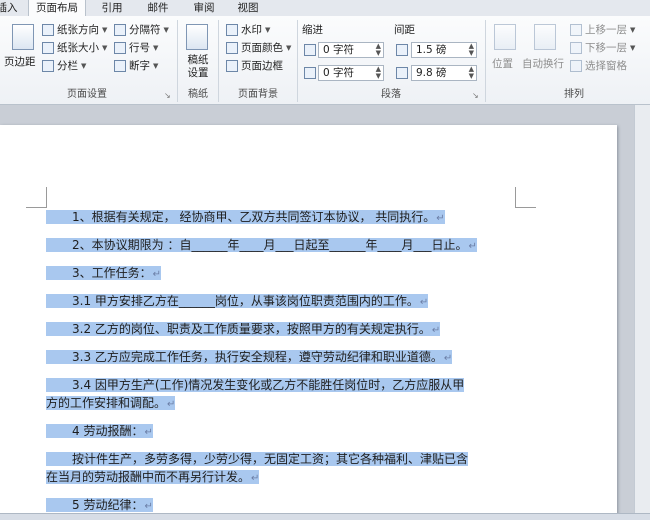 The image size is (650, 520). Describe the element at coordinates (120, 47) in the screenshot. I see `line-numbers-icon` at that location.